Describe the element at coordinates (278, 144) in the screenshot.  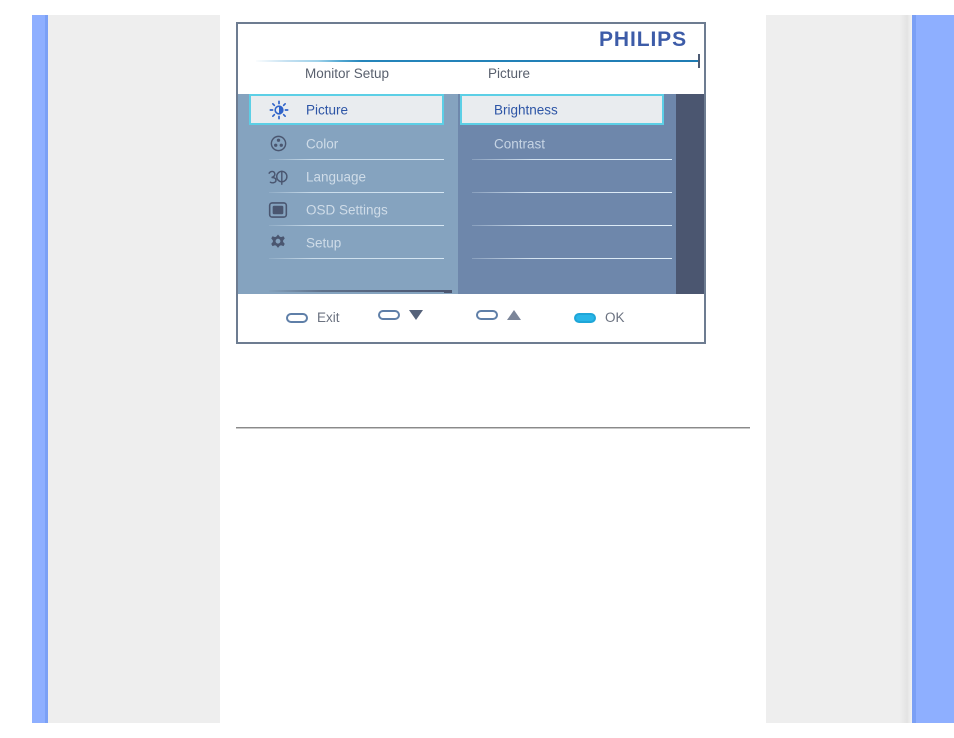
I see `color-wheel-icon` at that location.